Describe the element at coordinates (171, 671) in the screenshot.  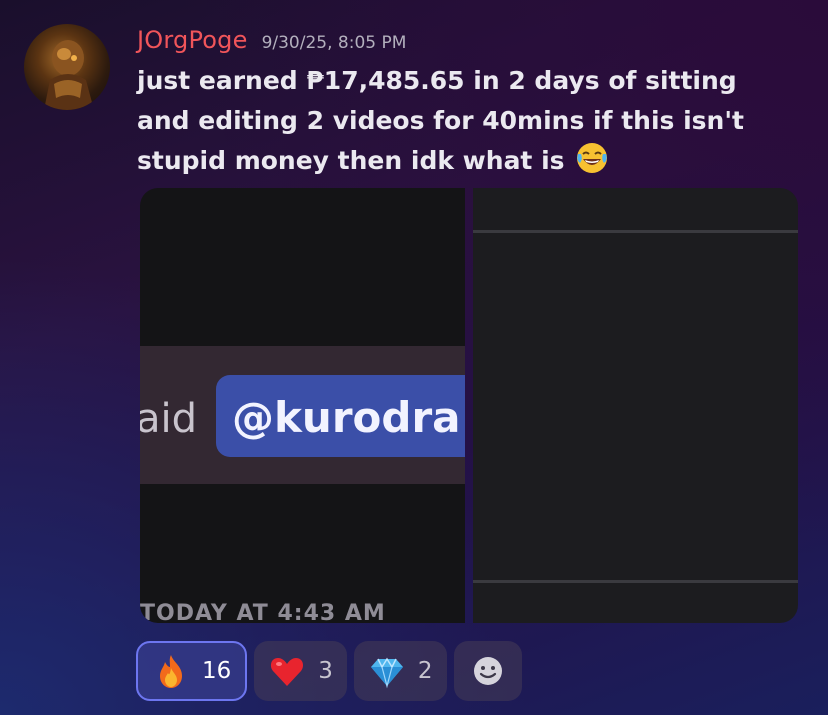
I see `fire-icon` at that location.